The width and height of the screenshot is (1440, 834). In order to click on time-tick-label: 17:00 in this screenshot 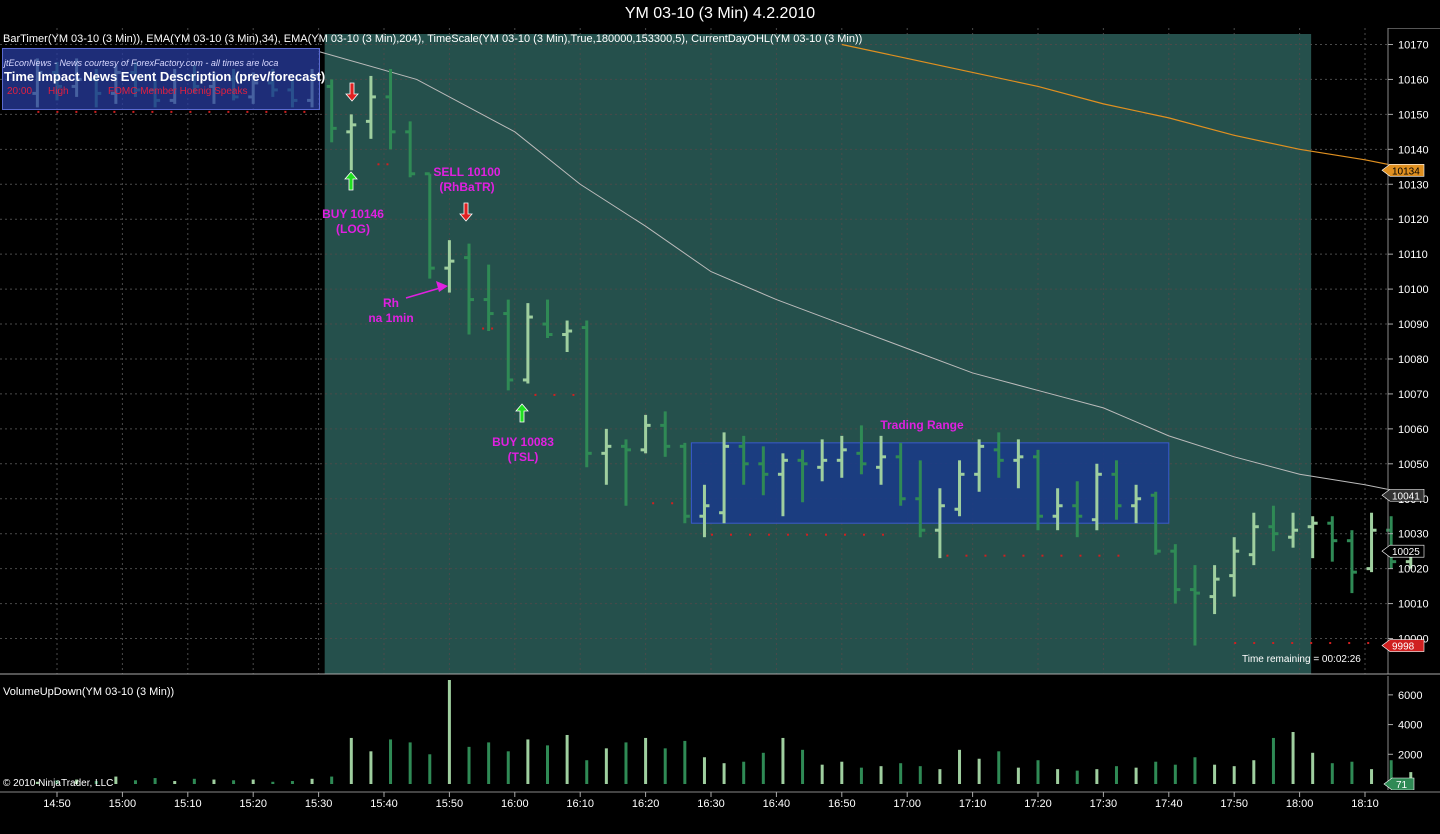, I will do `click(907, 804)`.